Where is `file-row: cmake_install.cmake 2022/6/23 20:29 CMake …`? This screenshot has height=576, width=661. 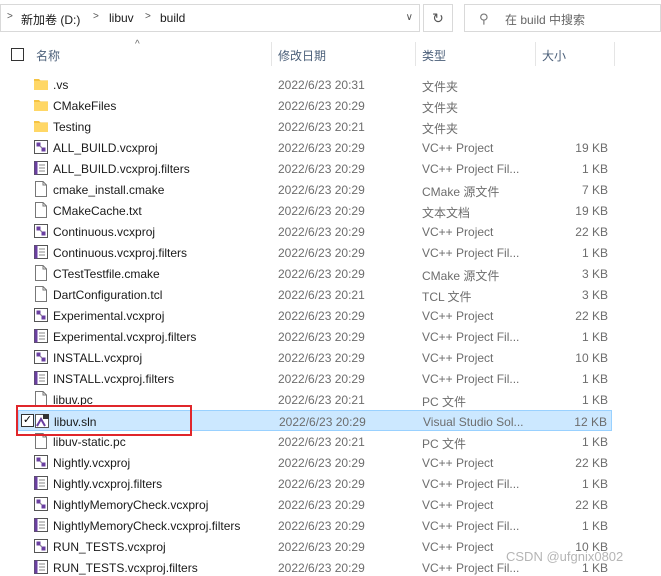 file-row: cmake_install.cmake 2022/6/23 20:29 CMake … is located at coordinates (315, 189).